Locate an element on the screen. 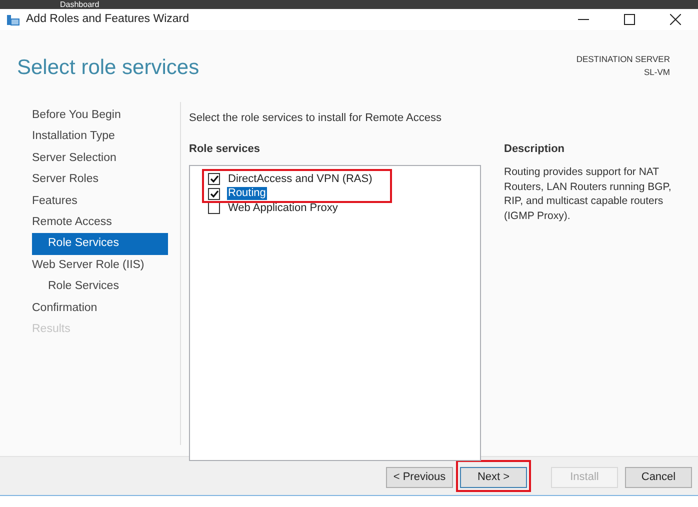 Image resolution: width=698 pixels, height=507 pixels. destination-server: SL-VM is located at coordinates (657, 72).